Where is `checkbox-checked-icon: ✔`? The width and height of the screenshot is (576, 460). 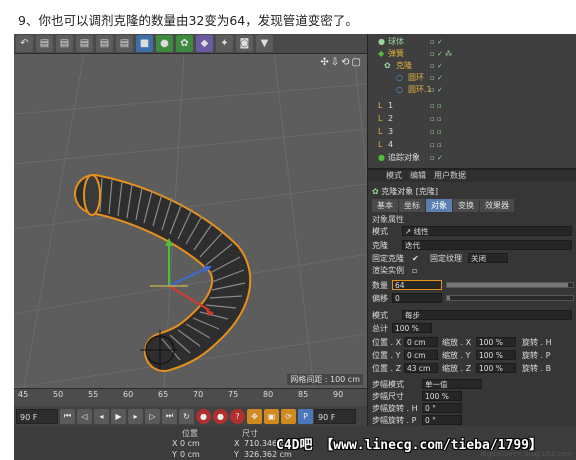 checkbox-checked-icon: ✔ is located at coordinates (415, 258).